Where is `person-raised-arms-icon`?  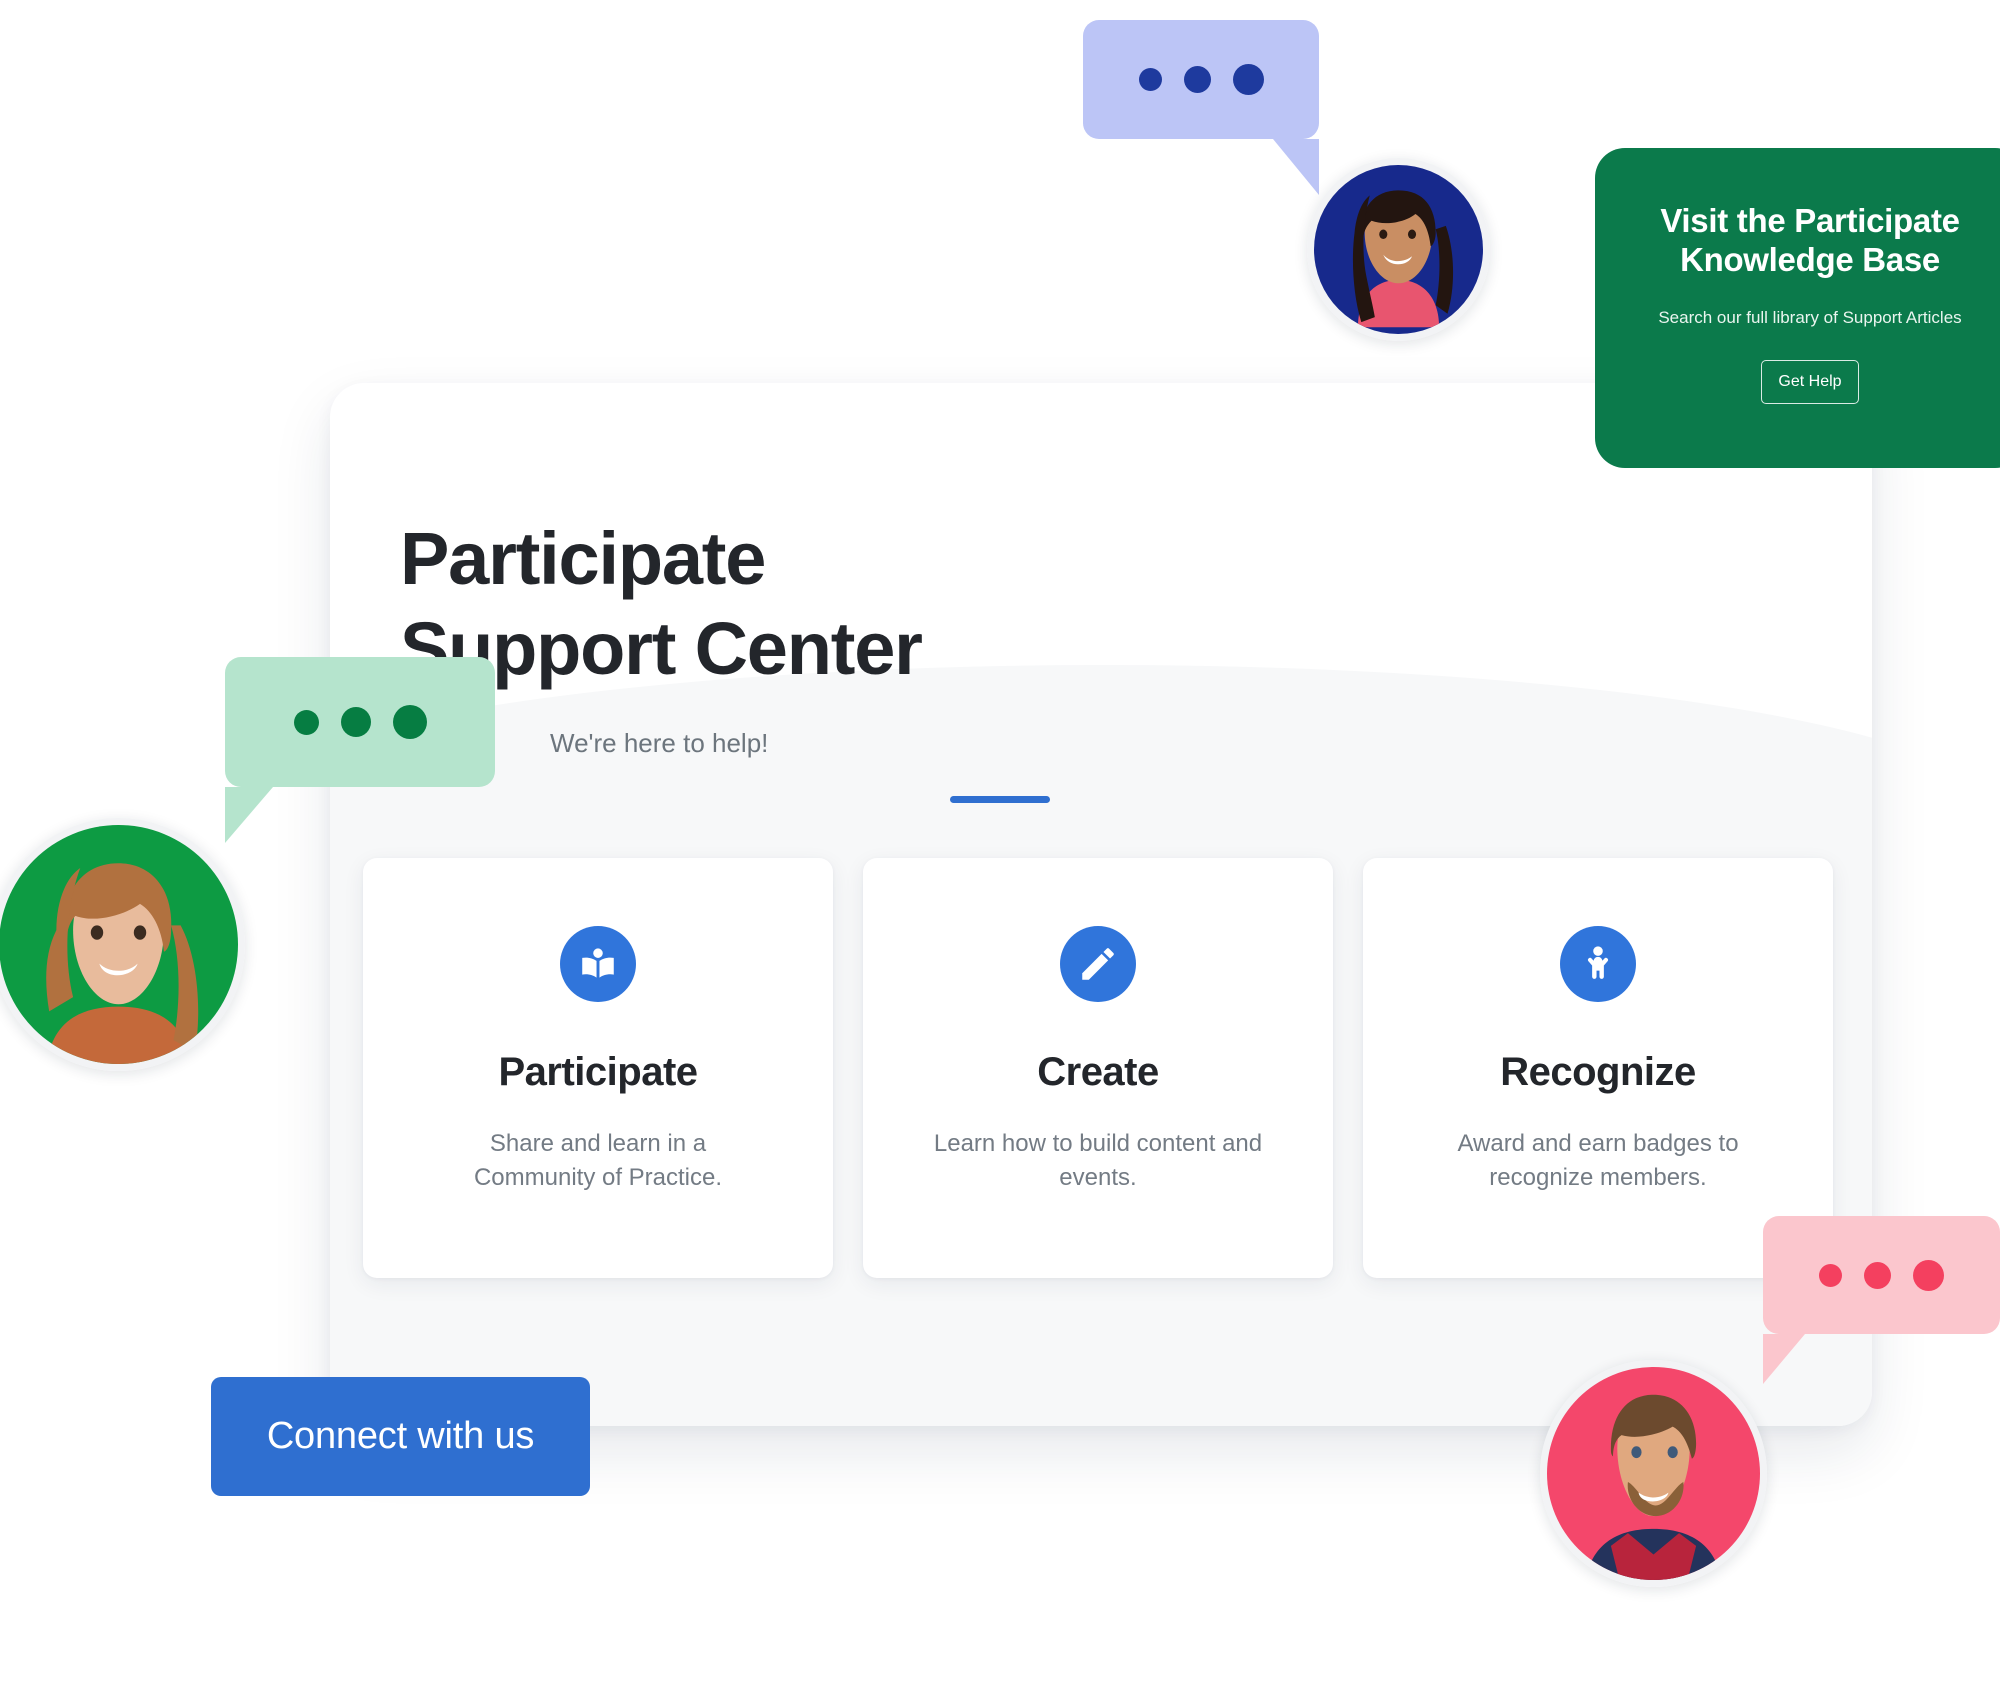
person-raised-arms-icon is located at coordinates (1598, 964).